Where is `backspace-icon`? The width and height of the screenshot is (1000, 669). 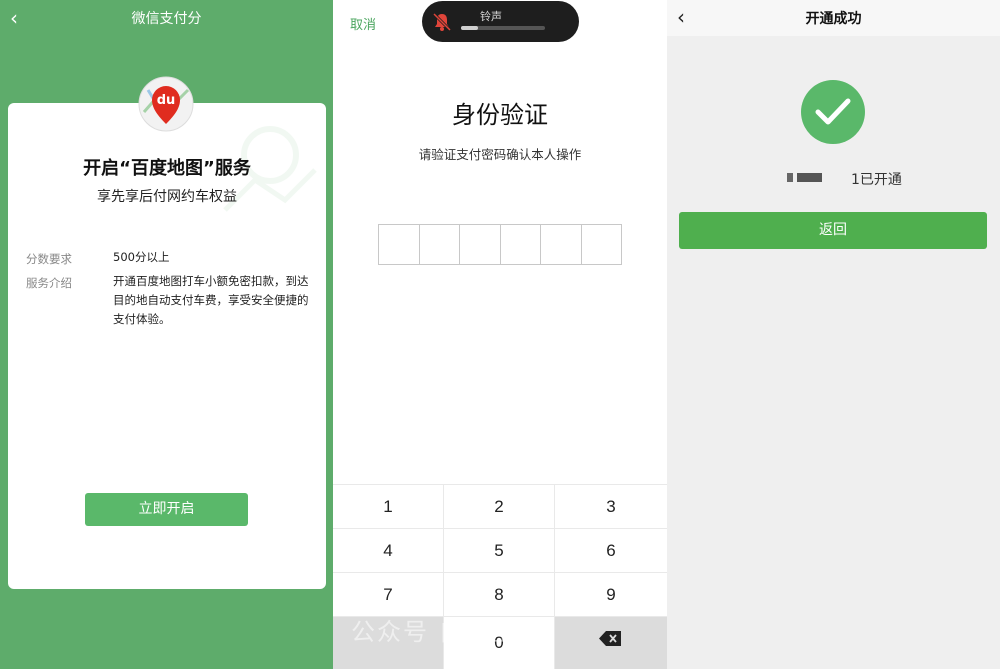 backspace-icon is located at coordinates (610, 638).